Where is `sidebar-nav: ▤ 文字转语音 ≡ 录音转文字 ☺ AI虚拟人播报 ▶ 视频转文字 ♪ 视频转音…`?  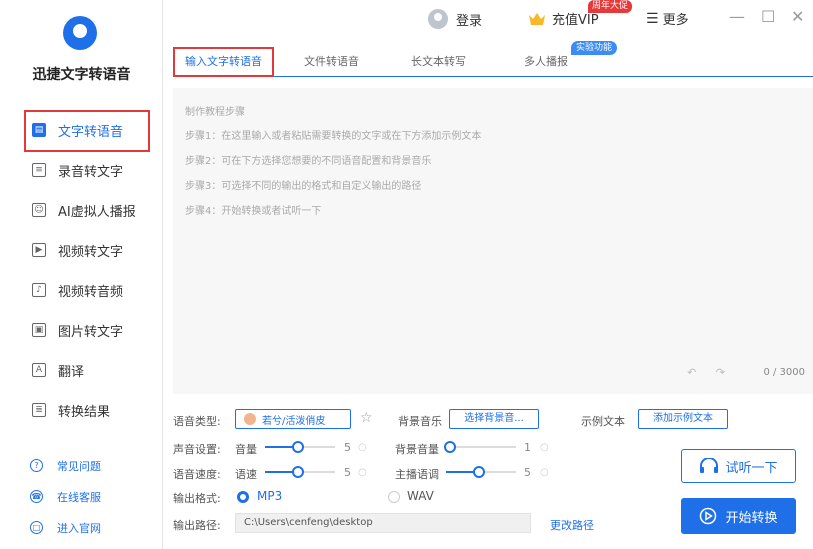
sidebar-nav: ▤ 文字转语音 ≡ 录音转文字 ☺ AI虚拟人播报 ▶ 视频转文字 ♪ 视频转音… is located at coordinates (81, 270).